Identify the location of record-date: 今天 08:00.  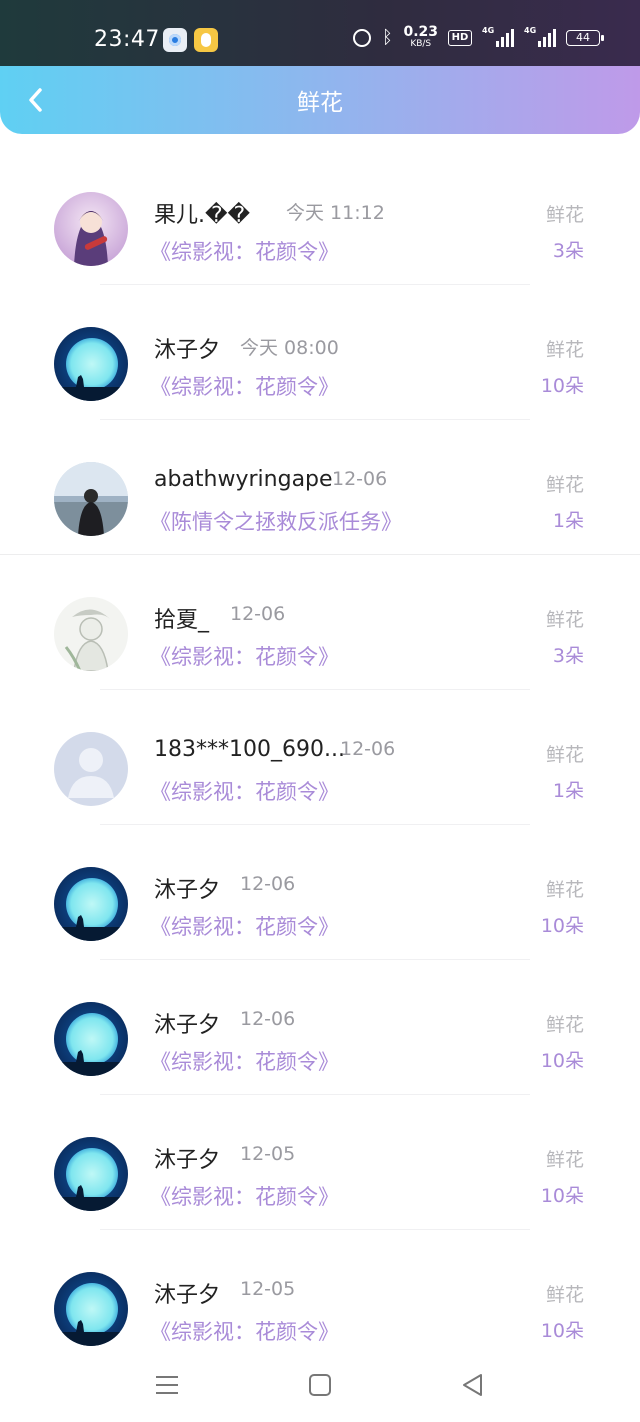
(289, 348).